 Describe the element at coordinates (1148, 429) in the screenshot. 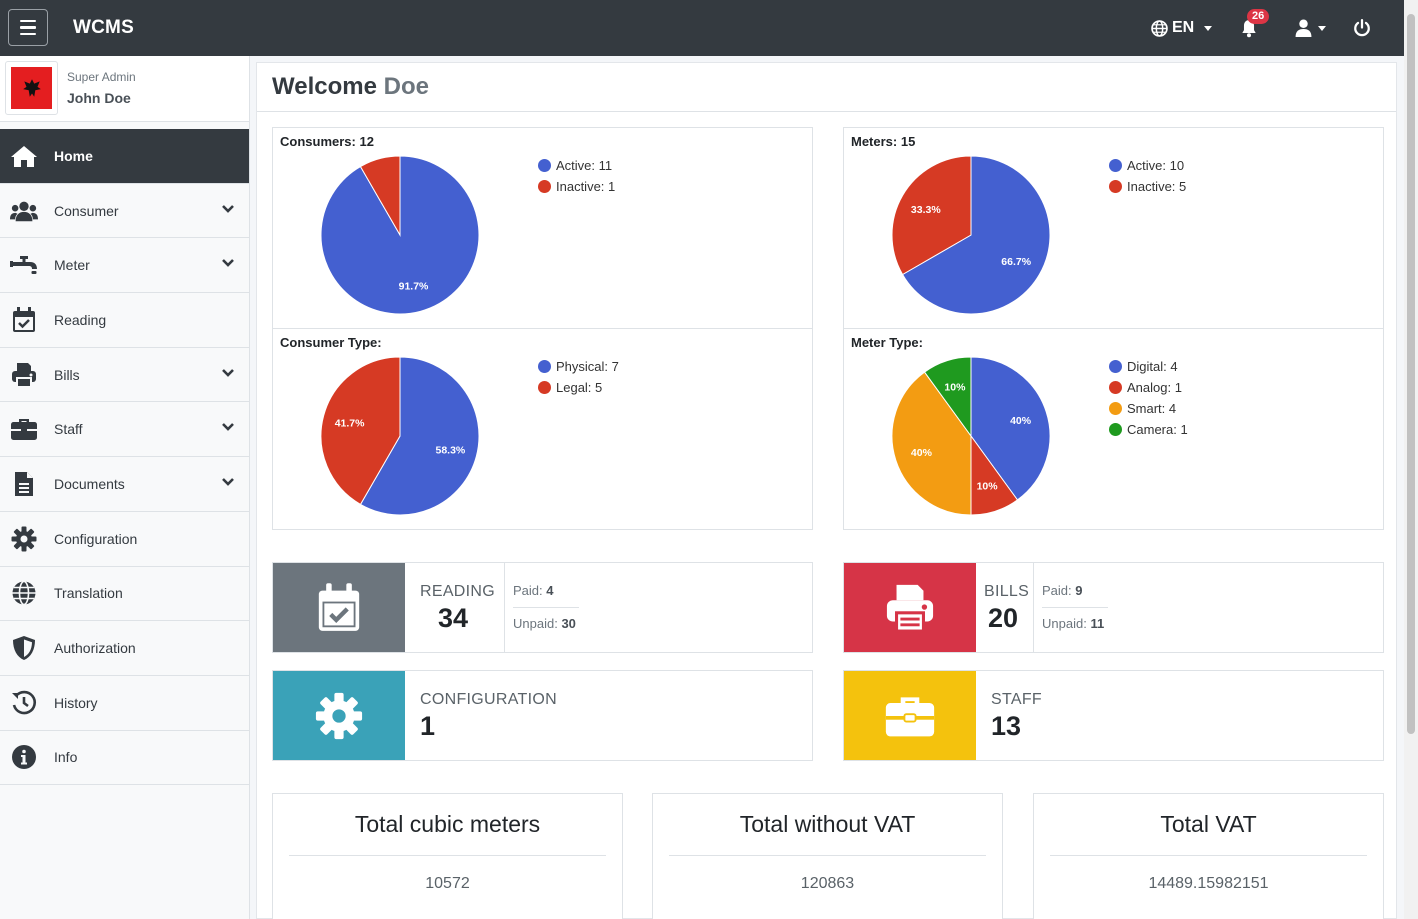

I see `legend-item: Camera: 1` at that location.